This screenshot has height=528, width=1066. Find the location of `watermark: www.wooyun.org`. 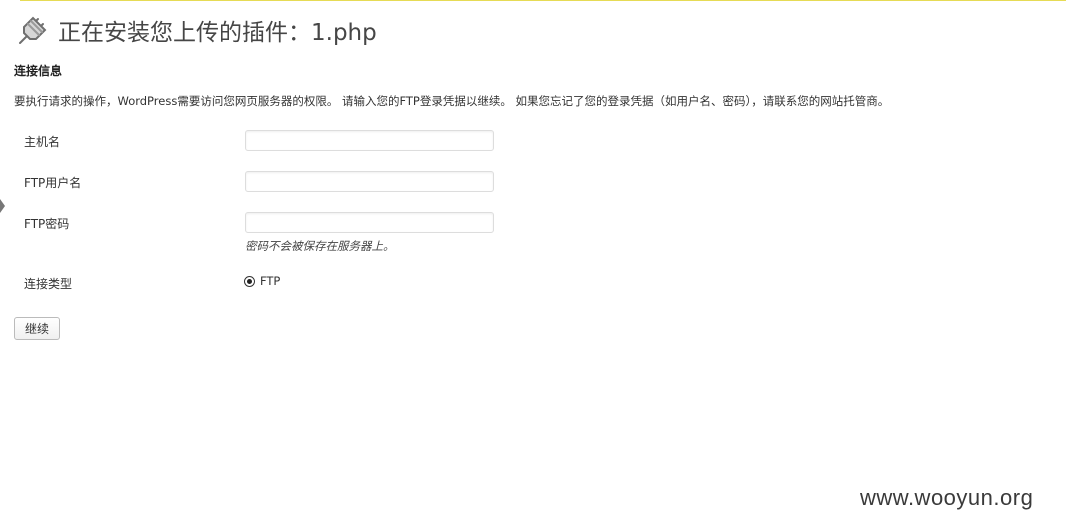

watermark: www.wooyun.org is located at coordinates (947, 497).